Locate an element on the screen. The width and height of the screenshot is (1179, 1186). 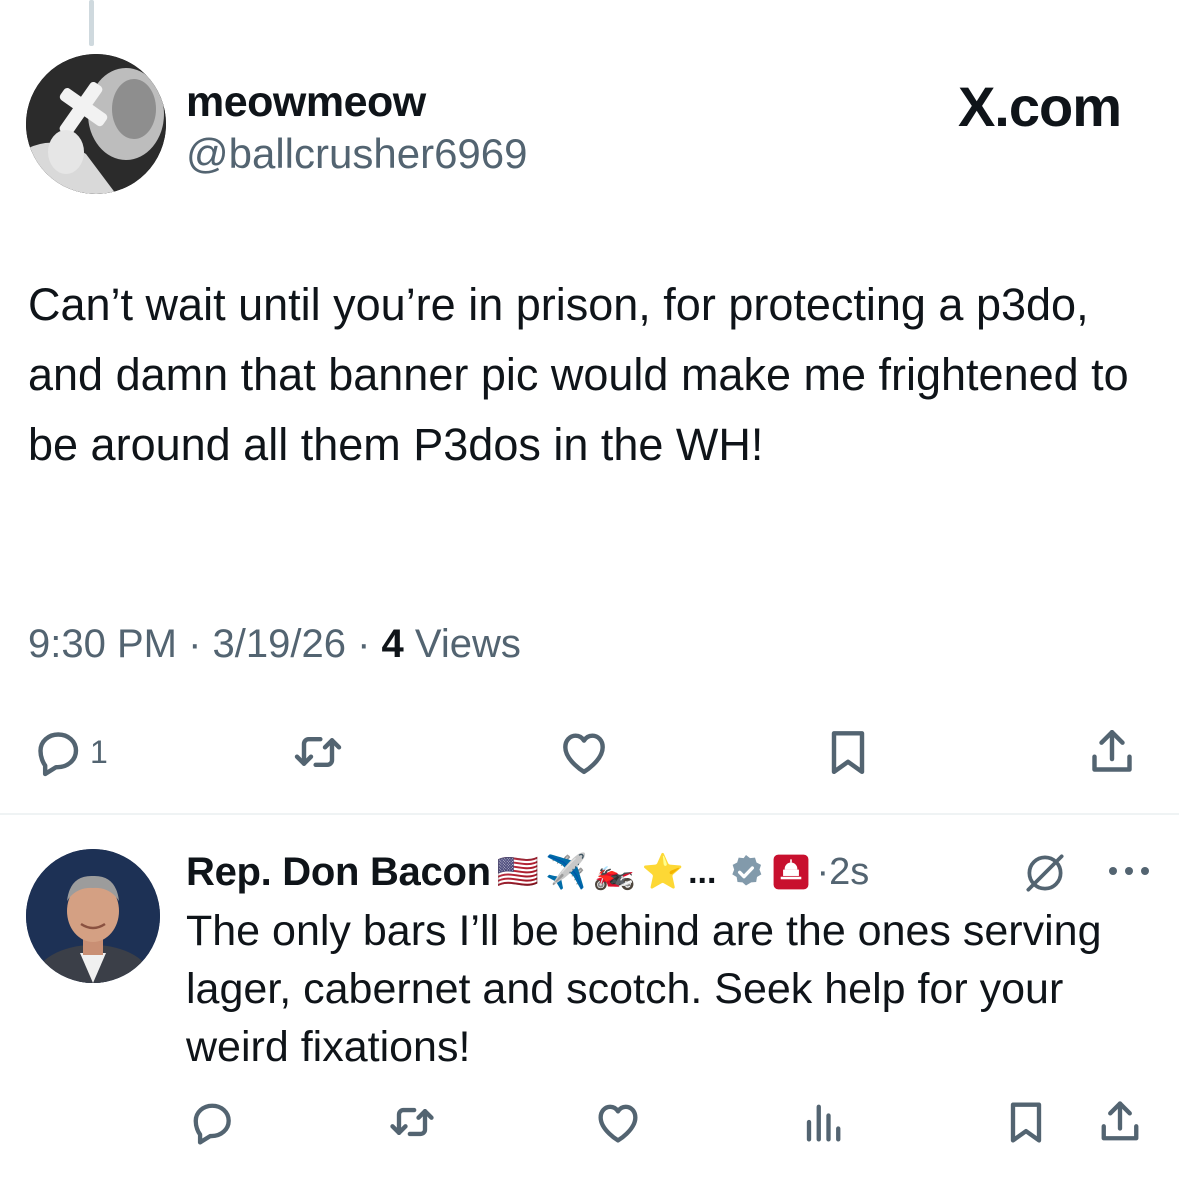
bookmark-button is located at coordinates (848, 752).